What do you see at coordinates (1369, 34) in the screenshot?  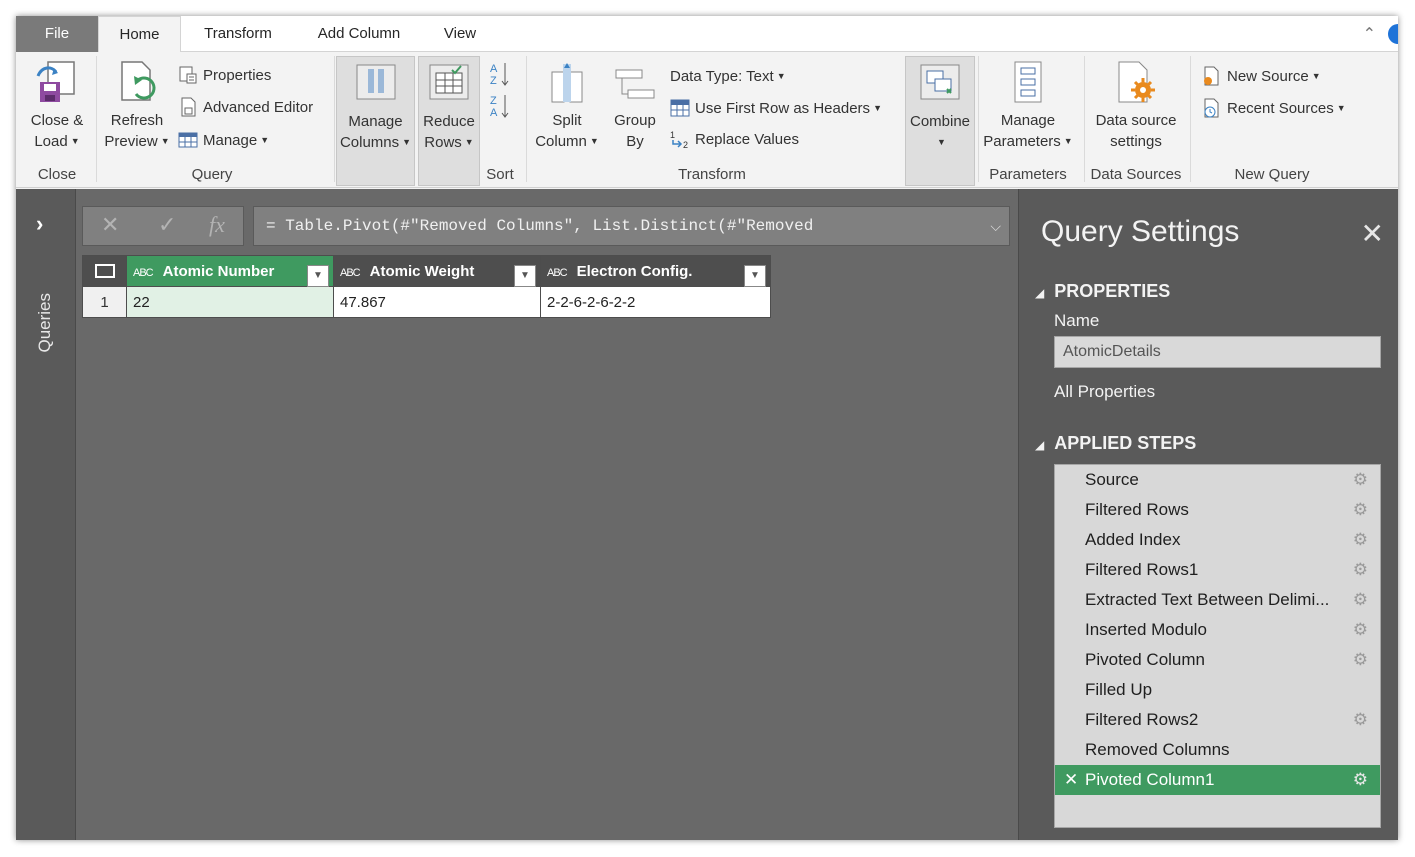 I see `collapse-ribbon-icon: ⌃` at bounding box center [1369, 34].